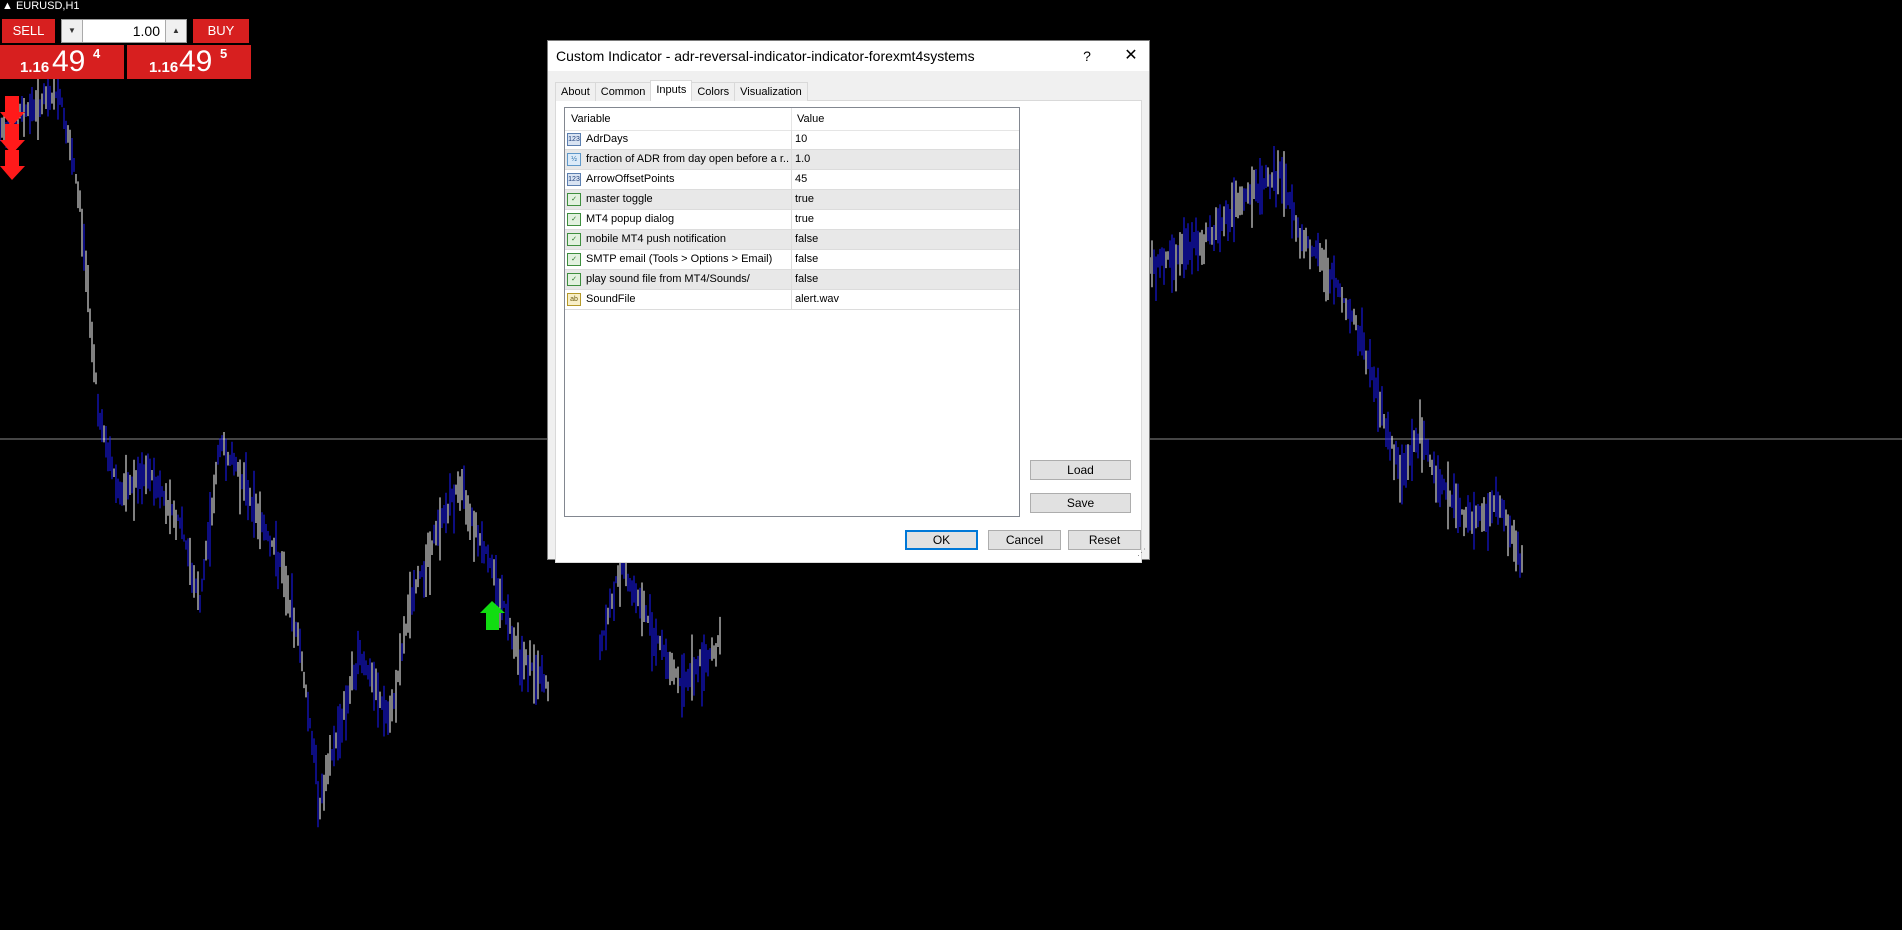  I want to click on sell-price-prefix: 1.16, so click(35, 67).